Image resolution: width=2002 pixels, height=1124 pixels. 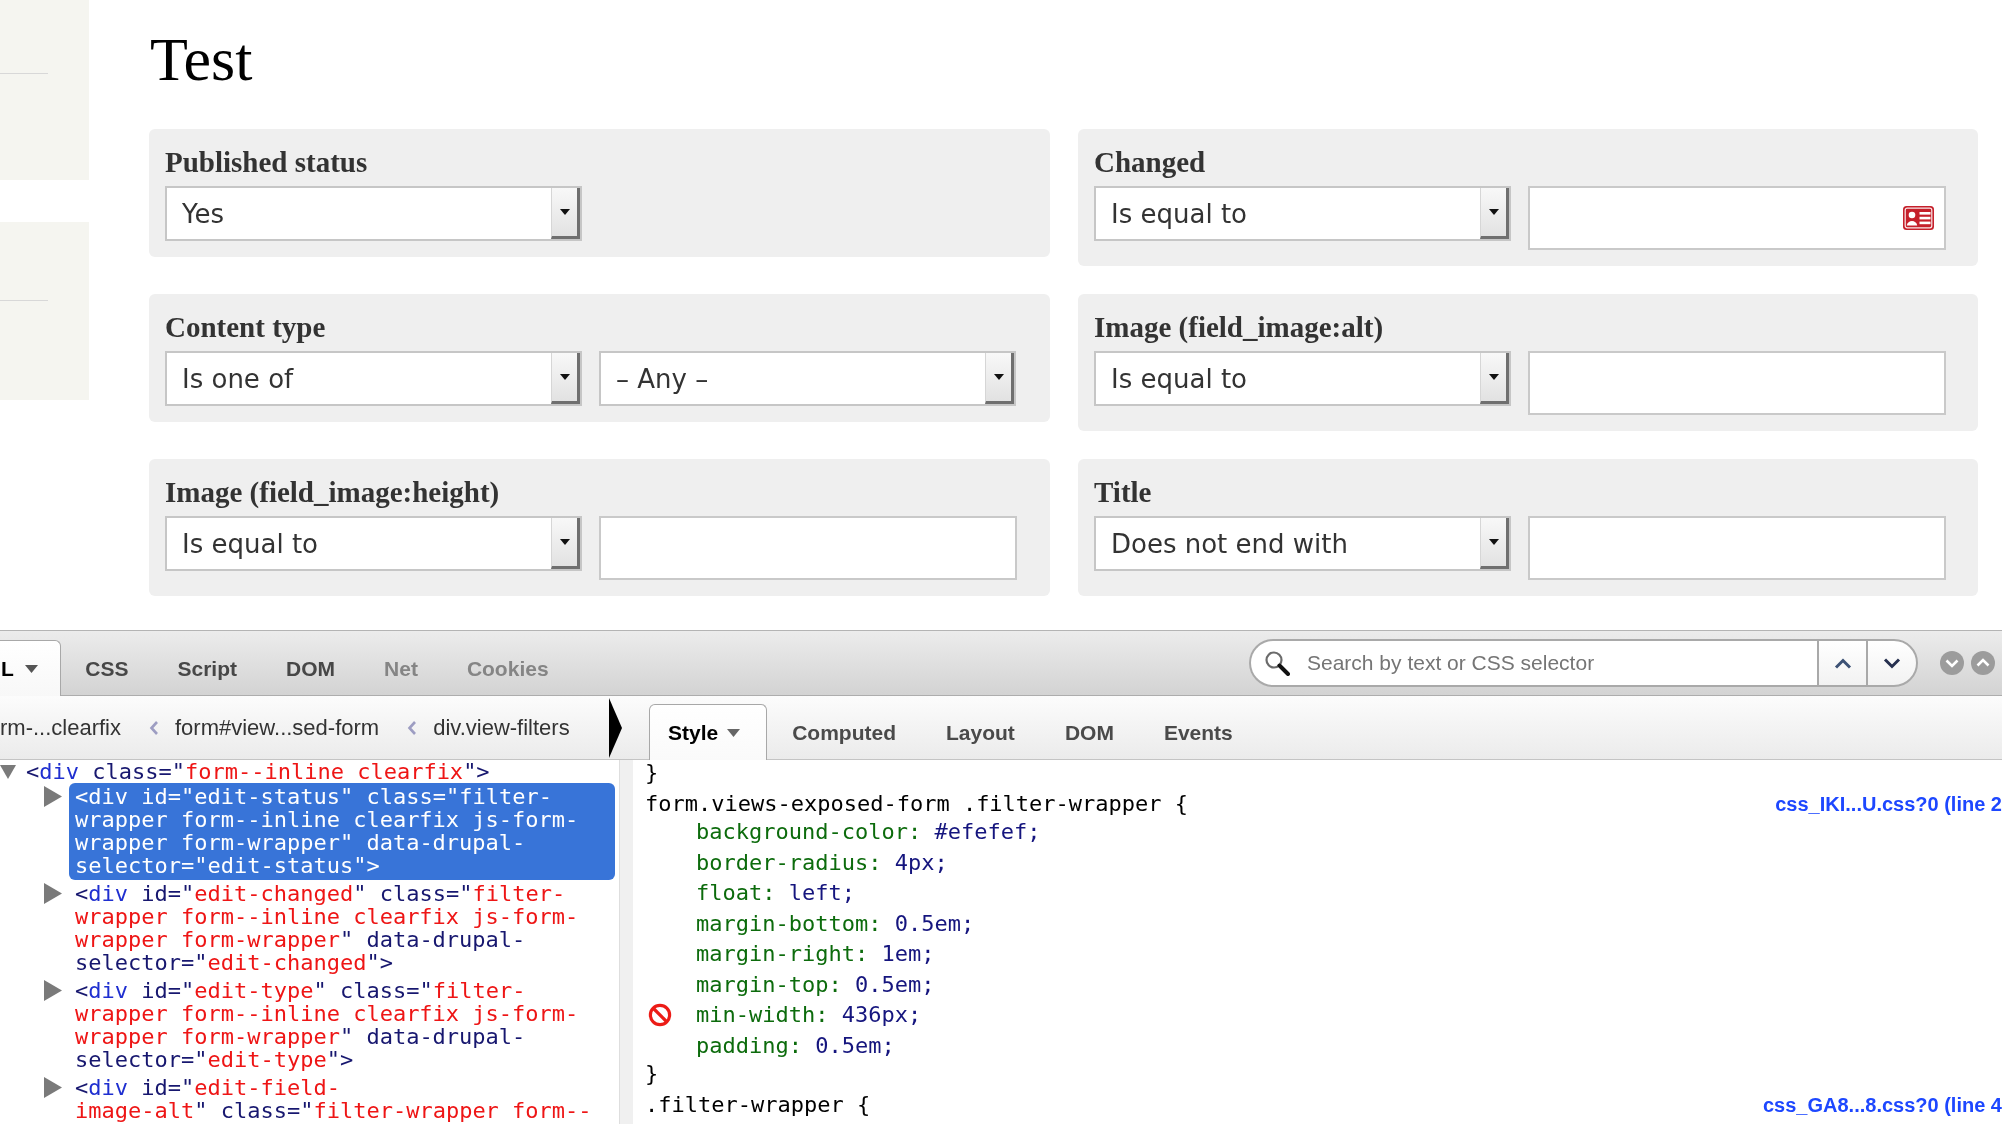 What do you see at coordinates (332, 492) in the screenshot?
I see `filter-label: Image (field_image:height)` at bounding box center [332, 492].